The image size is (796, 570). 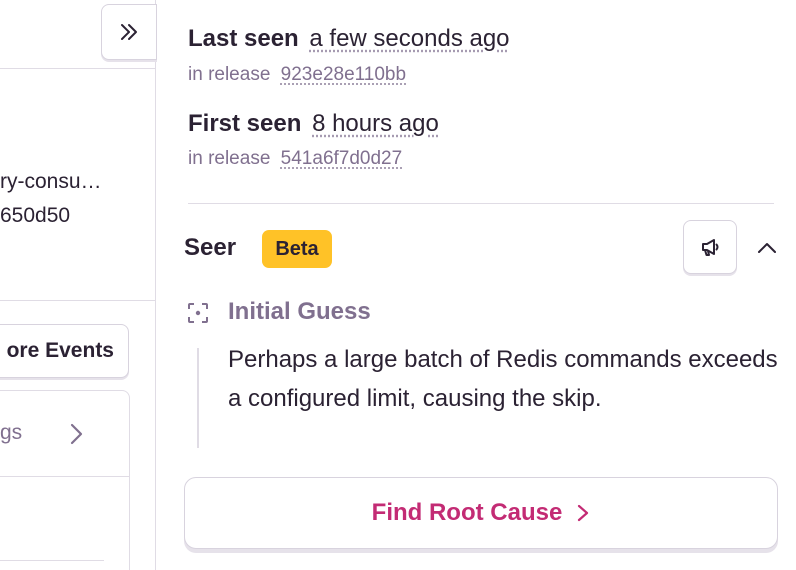 I want to click on first-seen-heading: First seen 8 hours ago, so click(x=313, y=124).